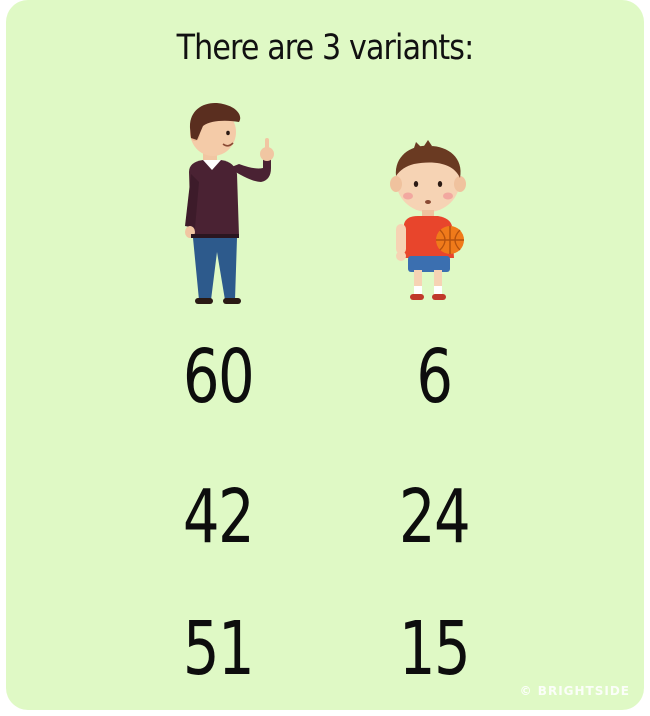 The image size is (650, 716). What do you see at coordinates (218, 377) in the screenshot?
I see `man-age-option-1: 60` at bounding box center [218, 377].